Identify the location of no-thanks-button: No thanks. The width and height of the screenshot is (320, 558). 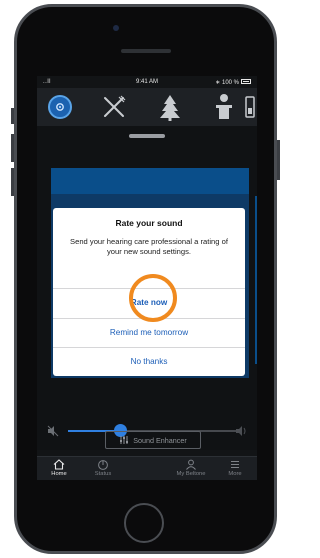
(149, 362).